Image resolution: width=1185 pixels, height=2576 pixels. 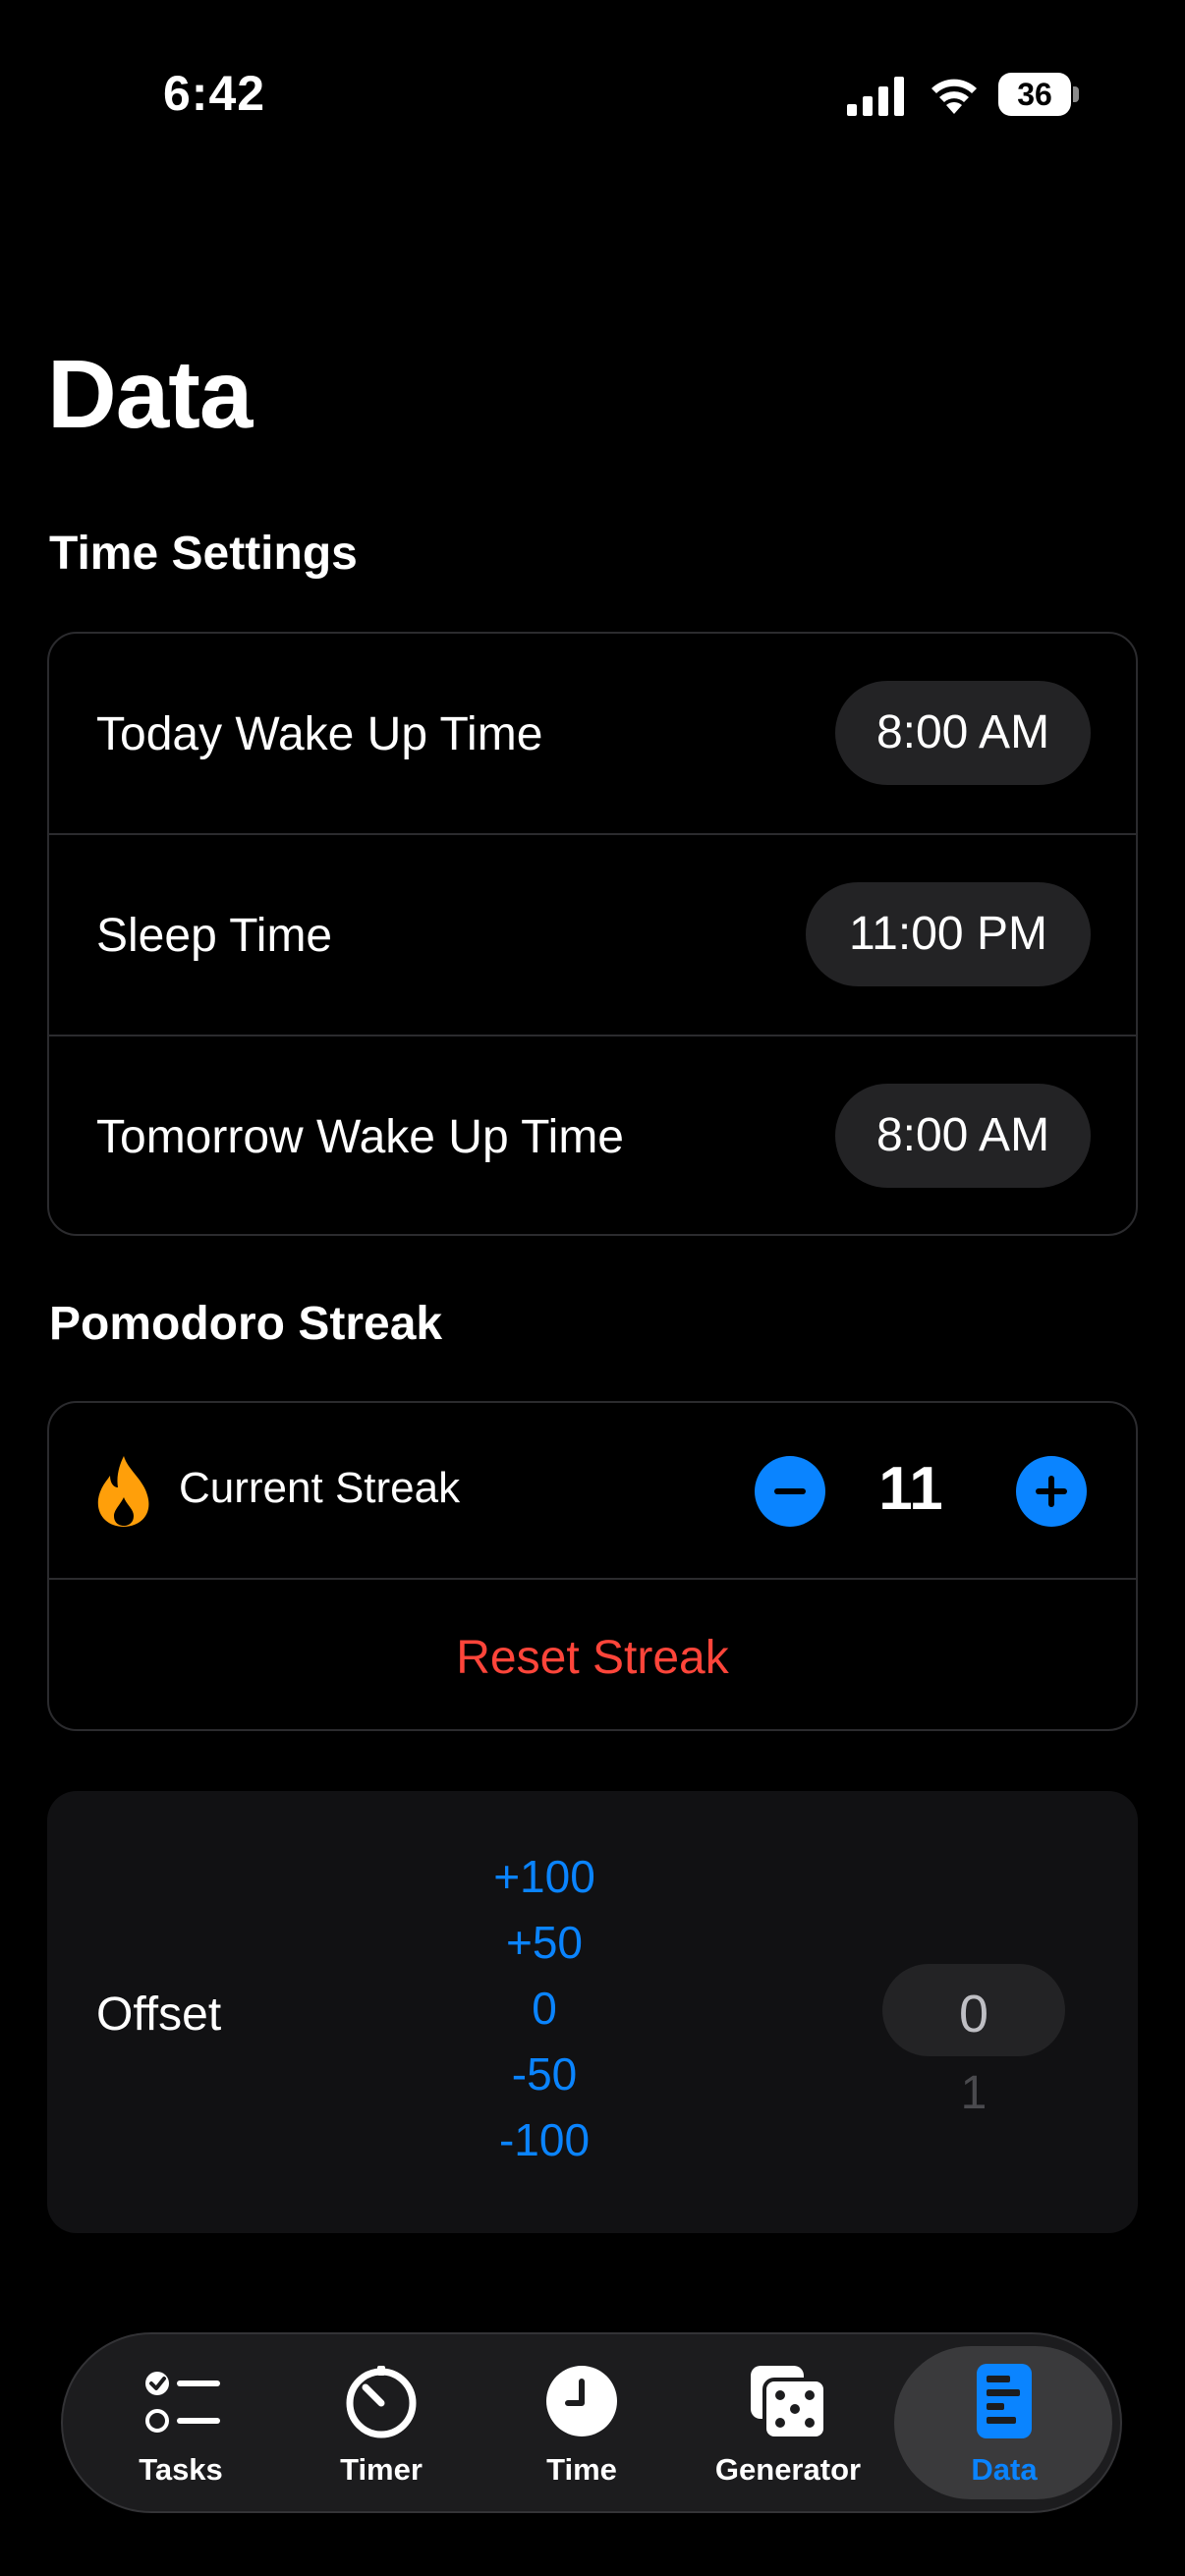 I want to click on chart-icon, so click(x=1005, y=2401).